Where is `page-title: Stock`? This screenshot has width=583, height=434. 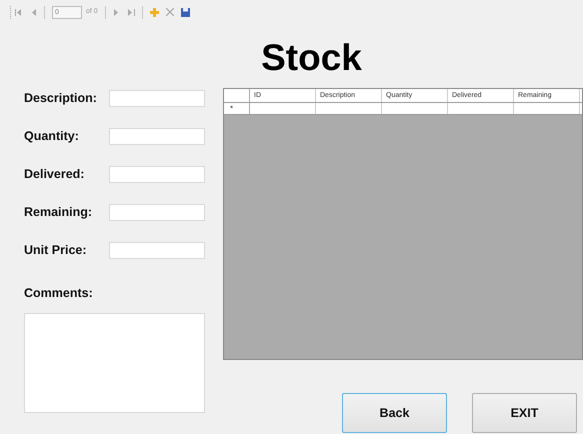
page-title: Stock is located at coordinates (311, 58).